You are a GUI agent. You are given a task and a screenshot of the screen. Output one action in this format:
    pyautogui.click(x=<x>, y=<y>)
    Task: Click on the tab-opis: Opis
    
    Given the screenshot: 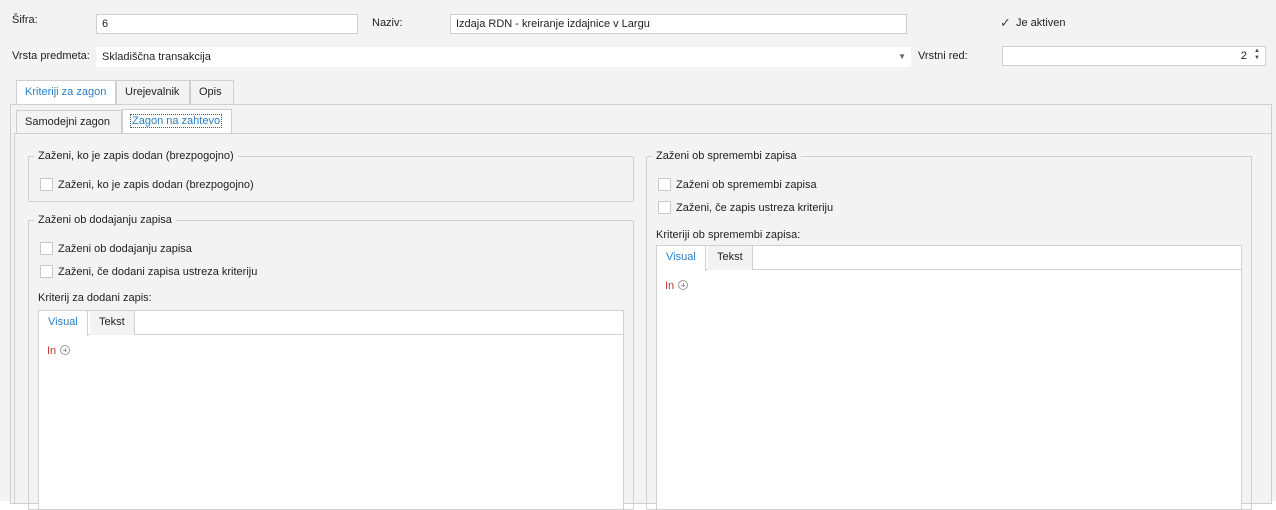 What is the action you would take?
    pyautogui.click(x=212, y=92)
    